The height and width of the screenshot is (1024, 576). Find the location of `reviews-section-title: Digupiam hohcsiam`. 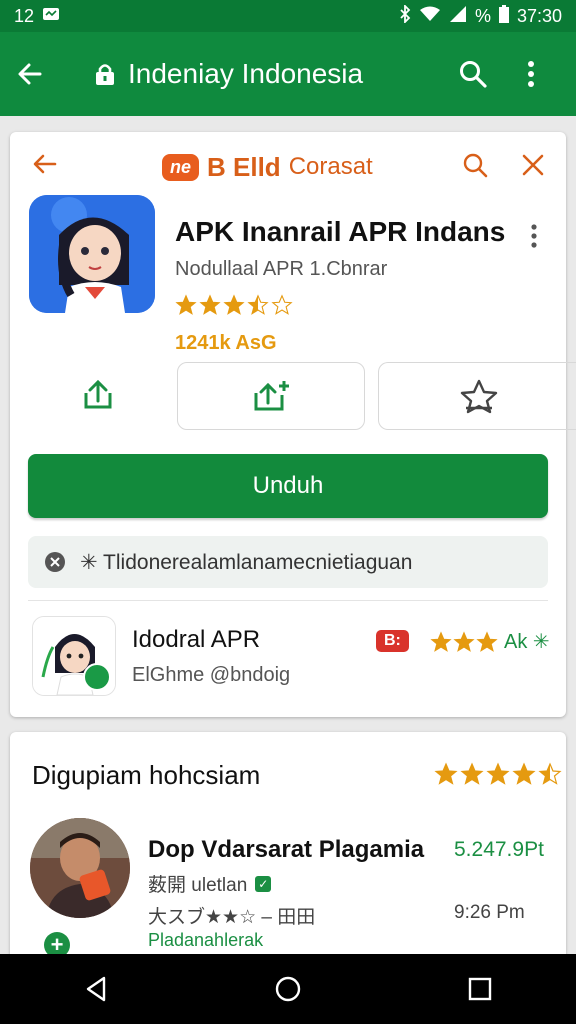

reviews-section-title: Digupiam hohcsiam is located at coordinates (146, 775).